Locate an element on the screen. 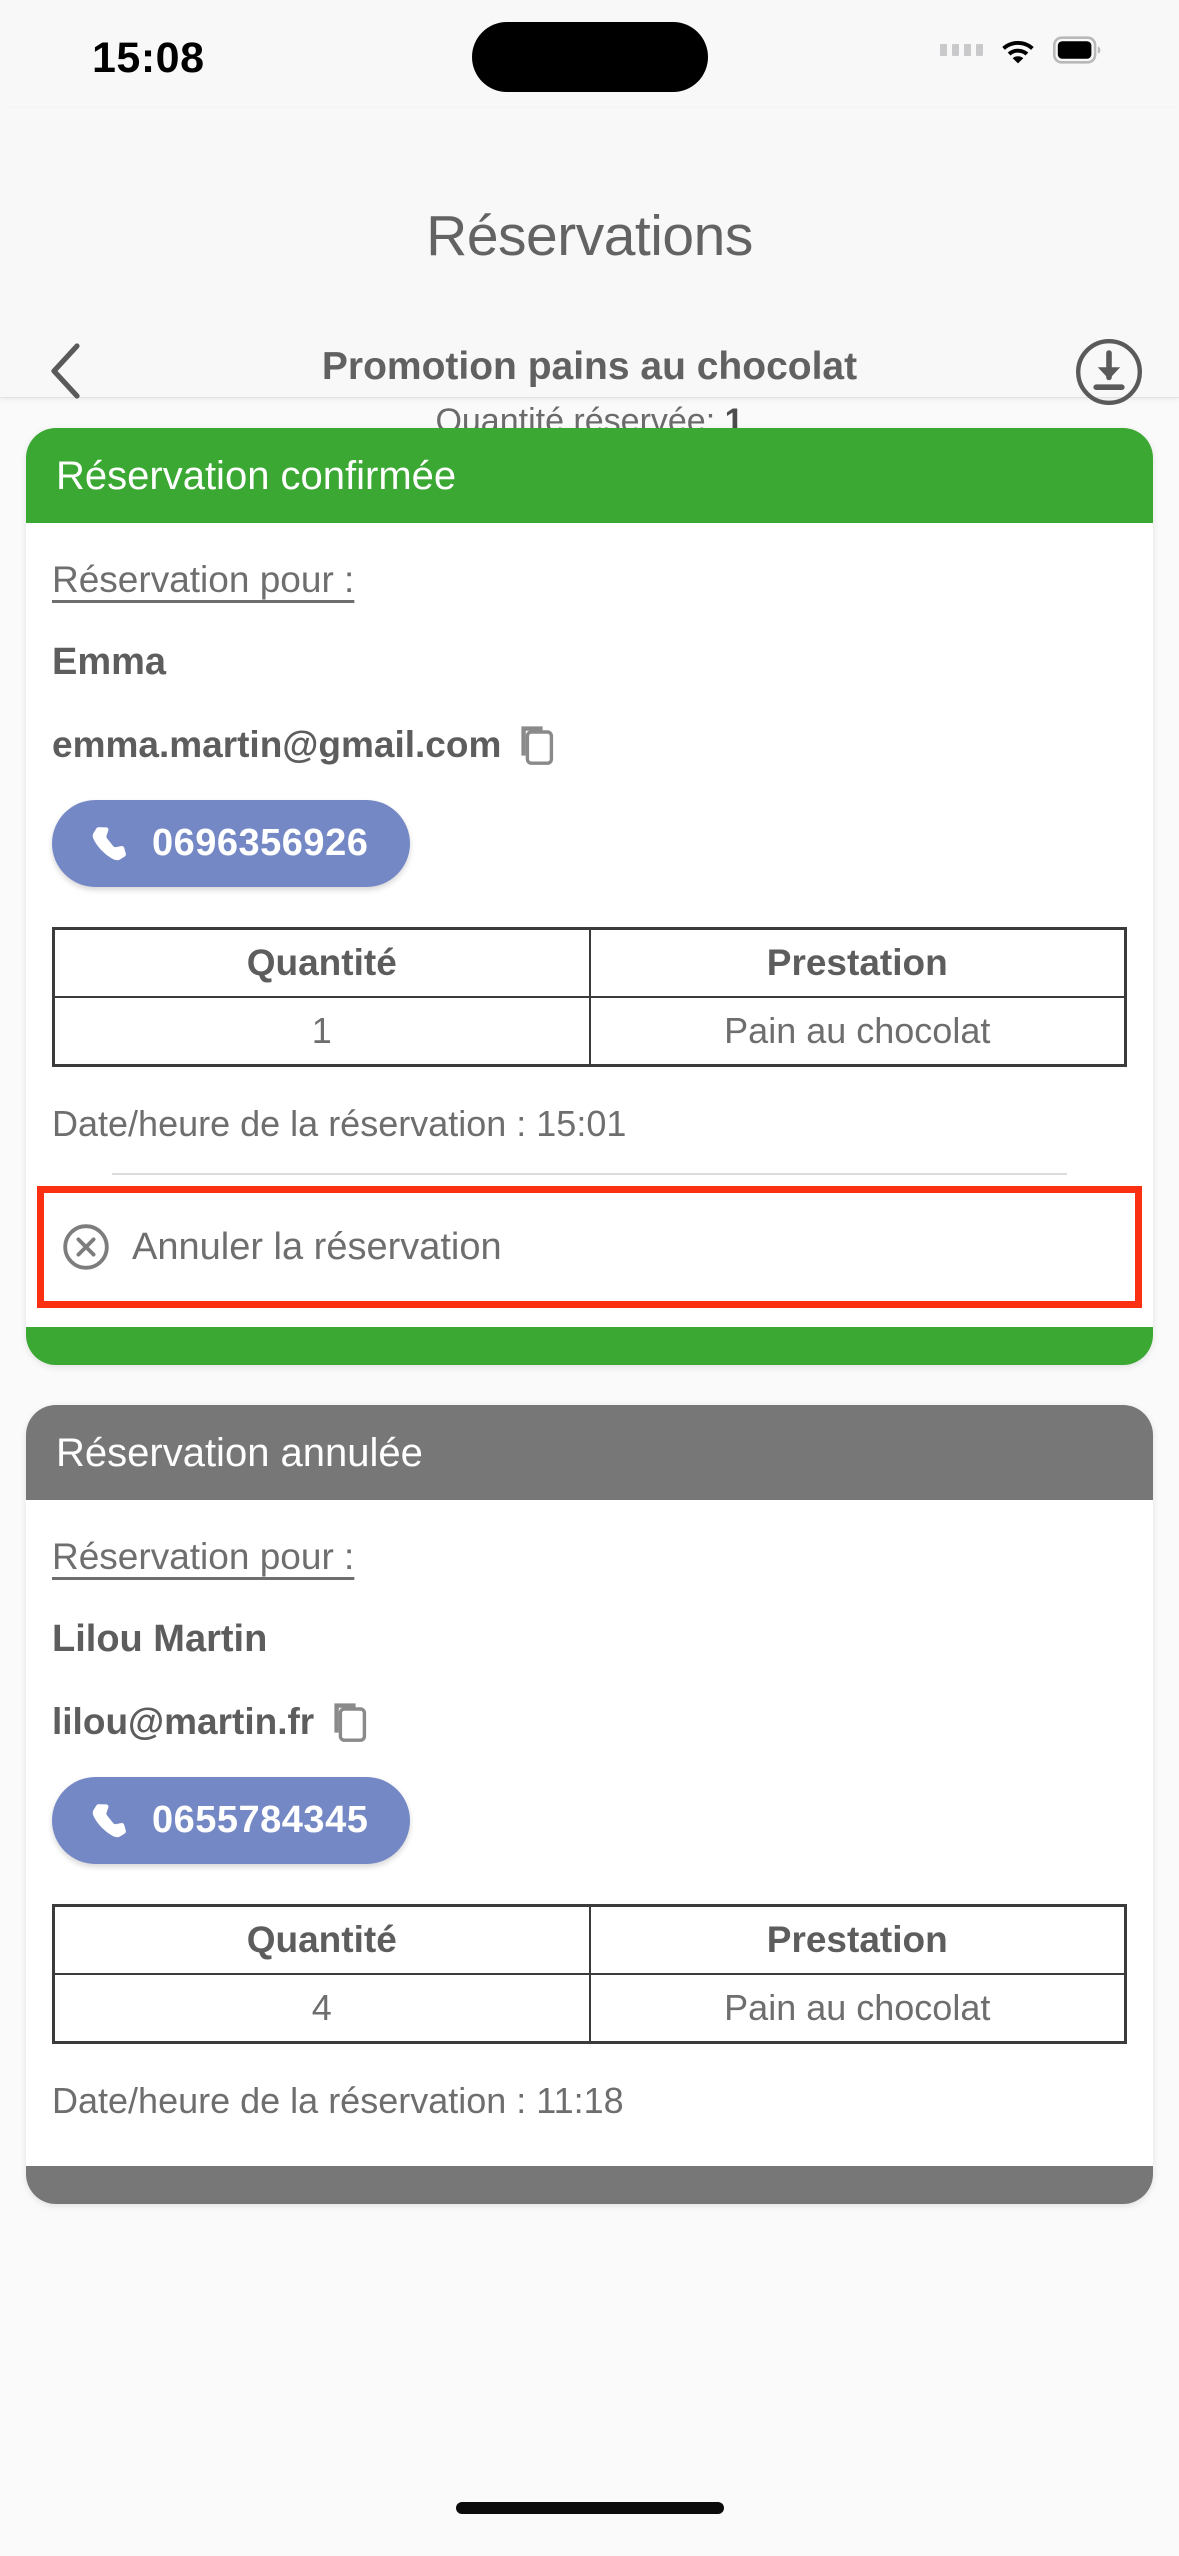  status-bar: 15:08 is located at coordinates (589, 54).